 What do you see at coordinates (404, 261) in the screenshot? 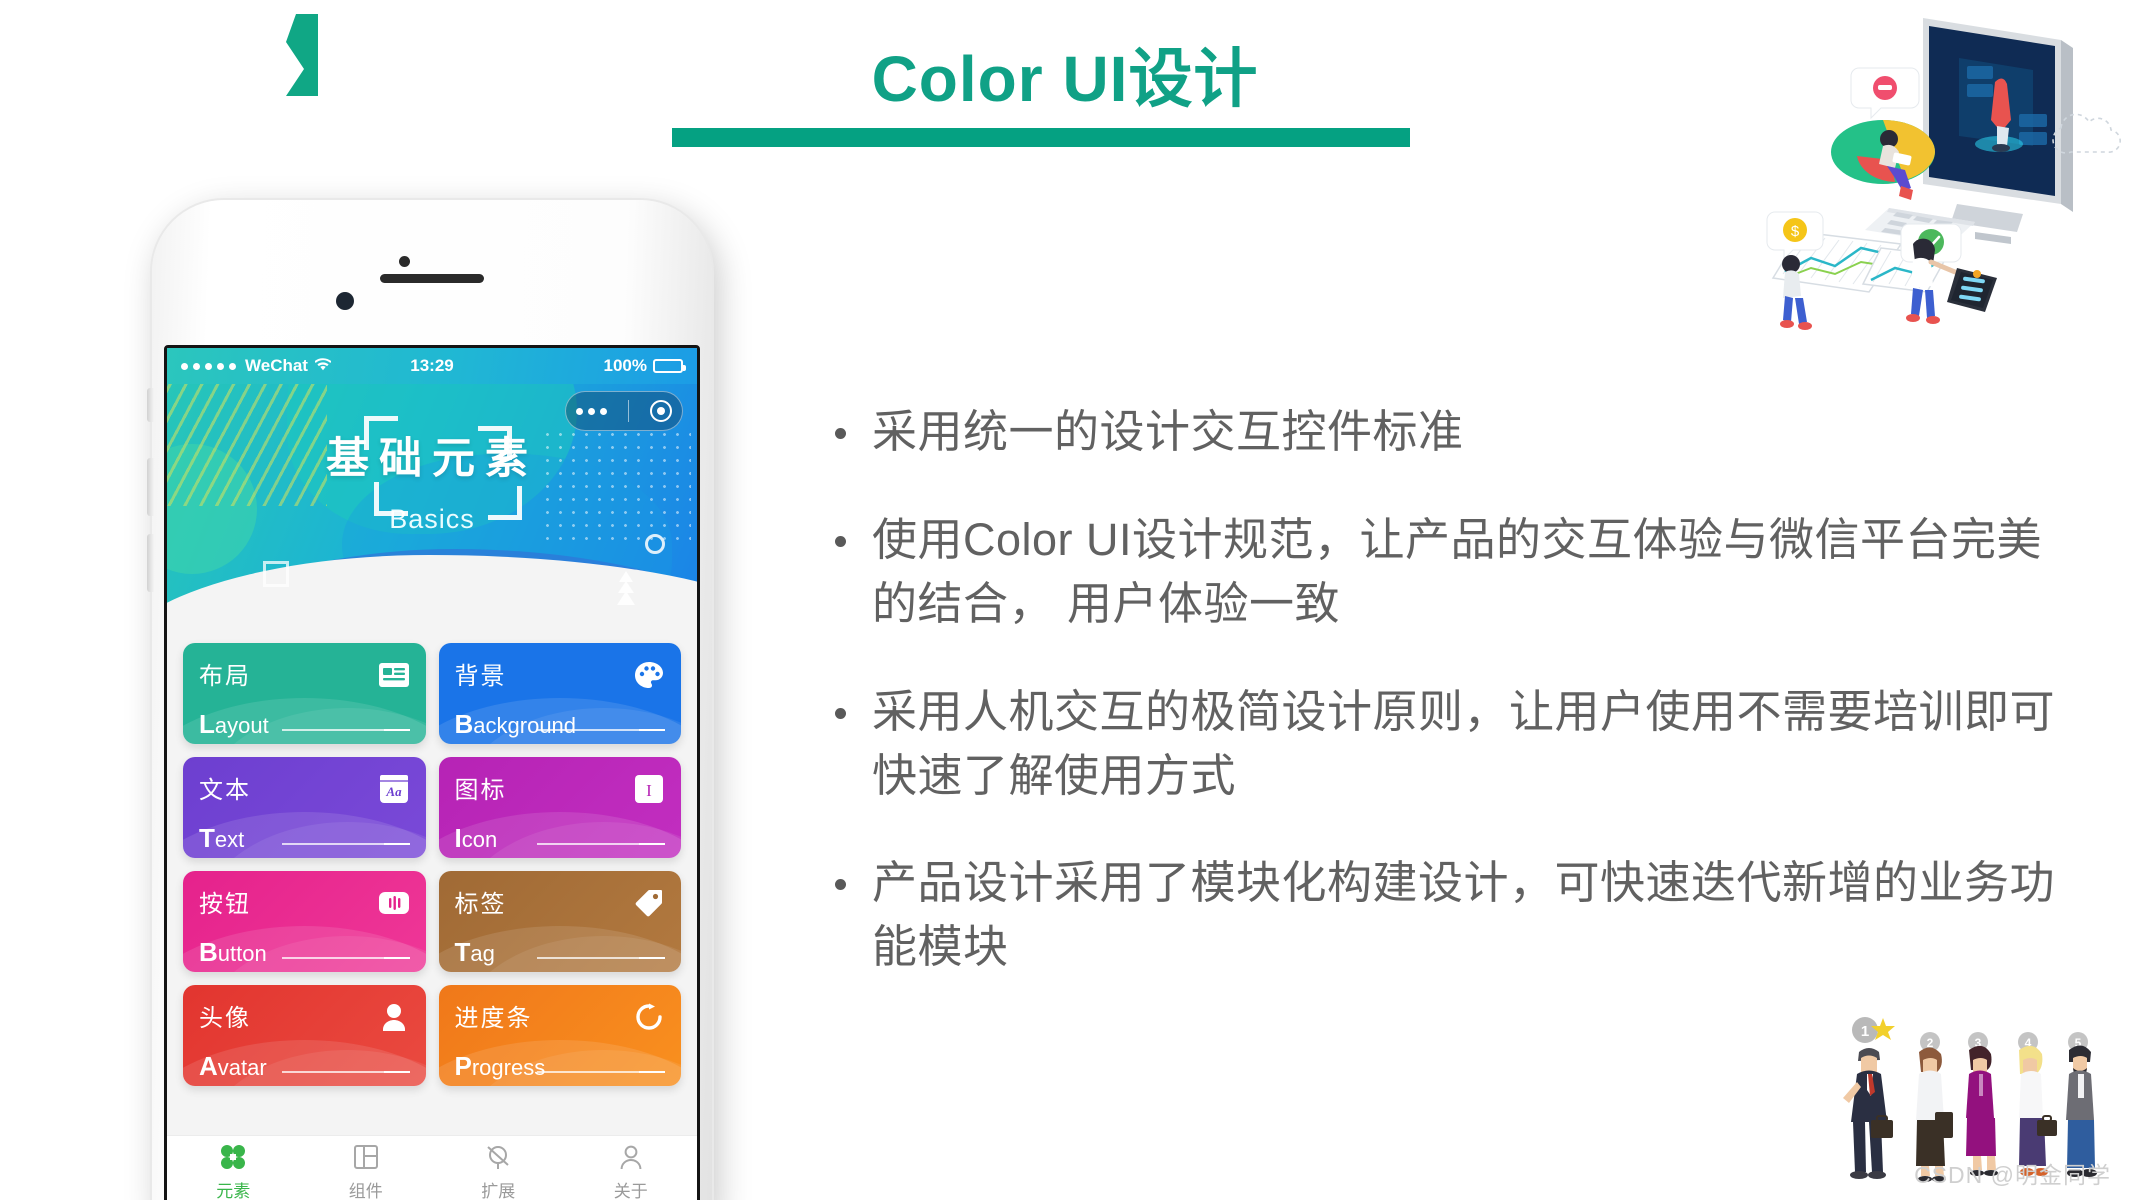
I see `phone-sensor-dot` at bounding box center [404, 261].